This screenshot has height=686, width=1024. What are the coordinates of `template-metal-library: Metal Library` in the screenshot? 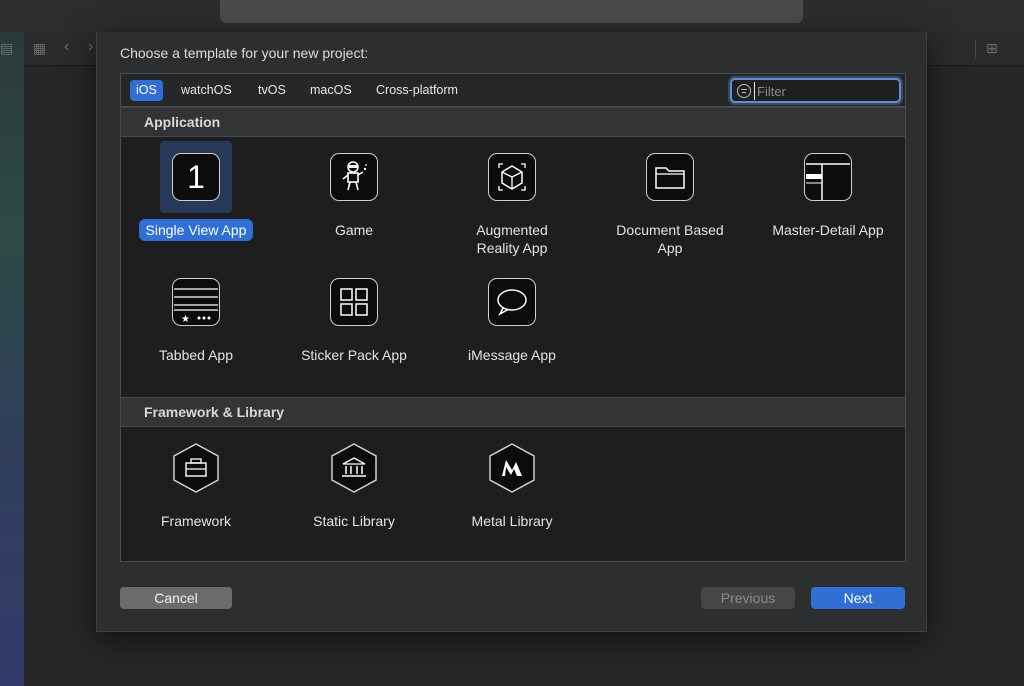 It's located at (512, 482).